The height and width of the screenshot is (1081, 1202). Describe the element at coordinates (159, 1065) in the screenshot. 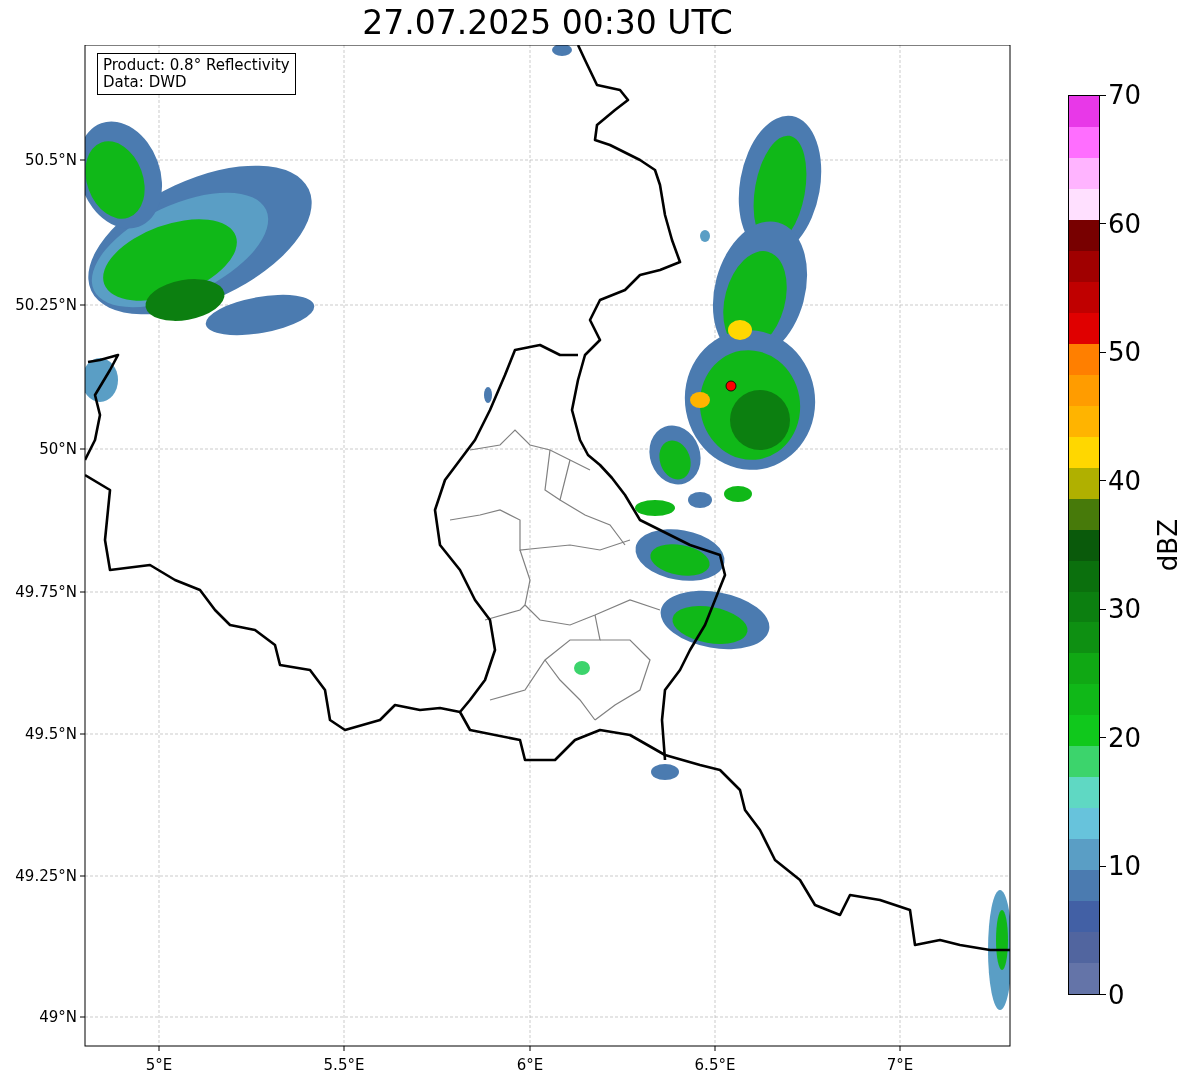

I see `longitude-label: 5°E` at that location.